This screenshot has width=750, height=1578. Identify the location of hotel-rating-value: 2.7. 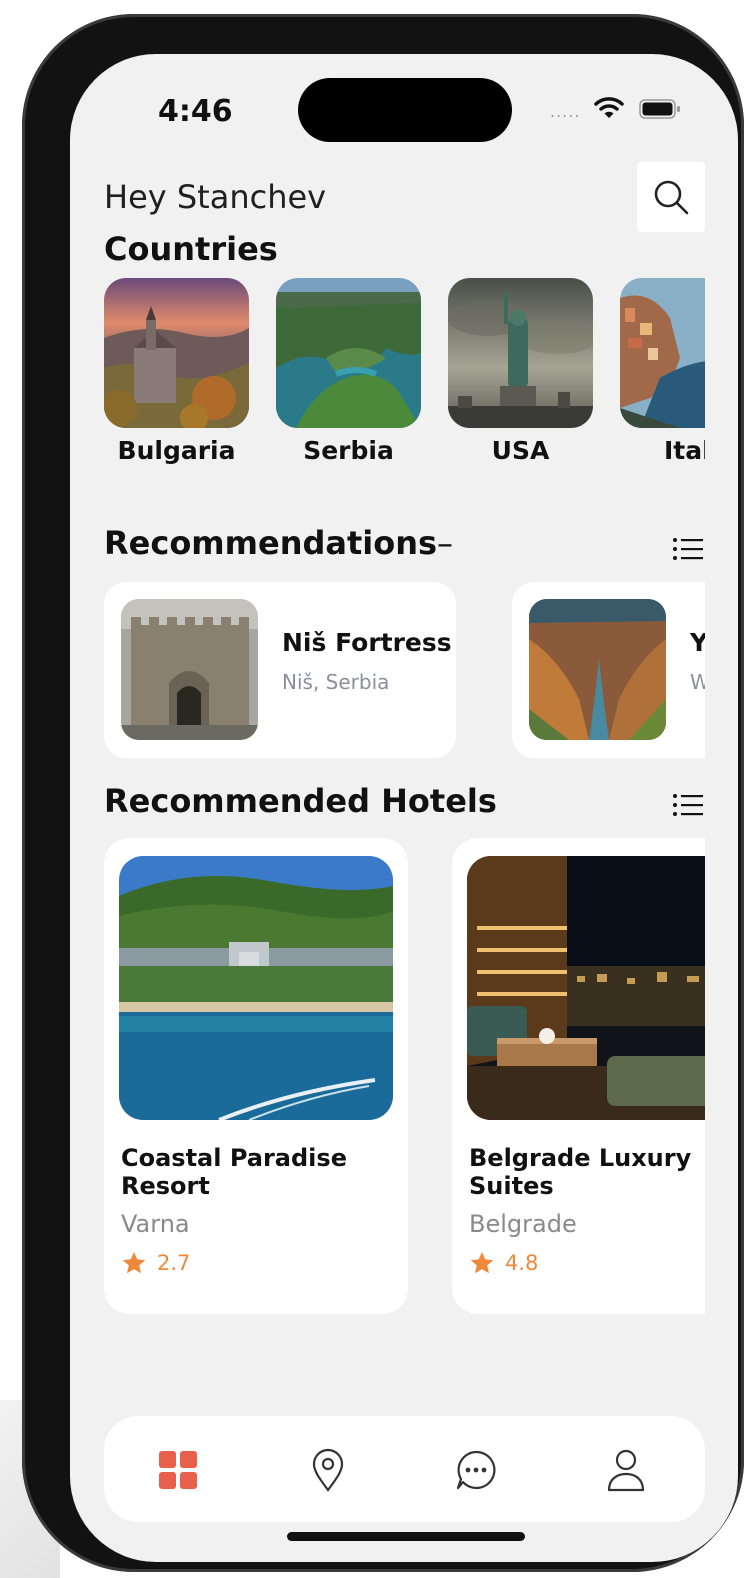
(174, 1263).